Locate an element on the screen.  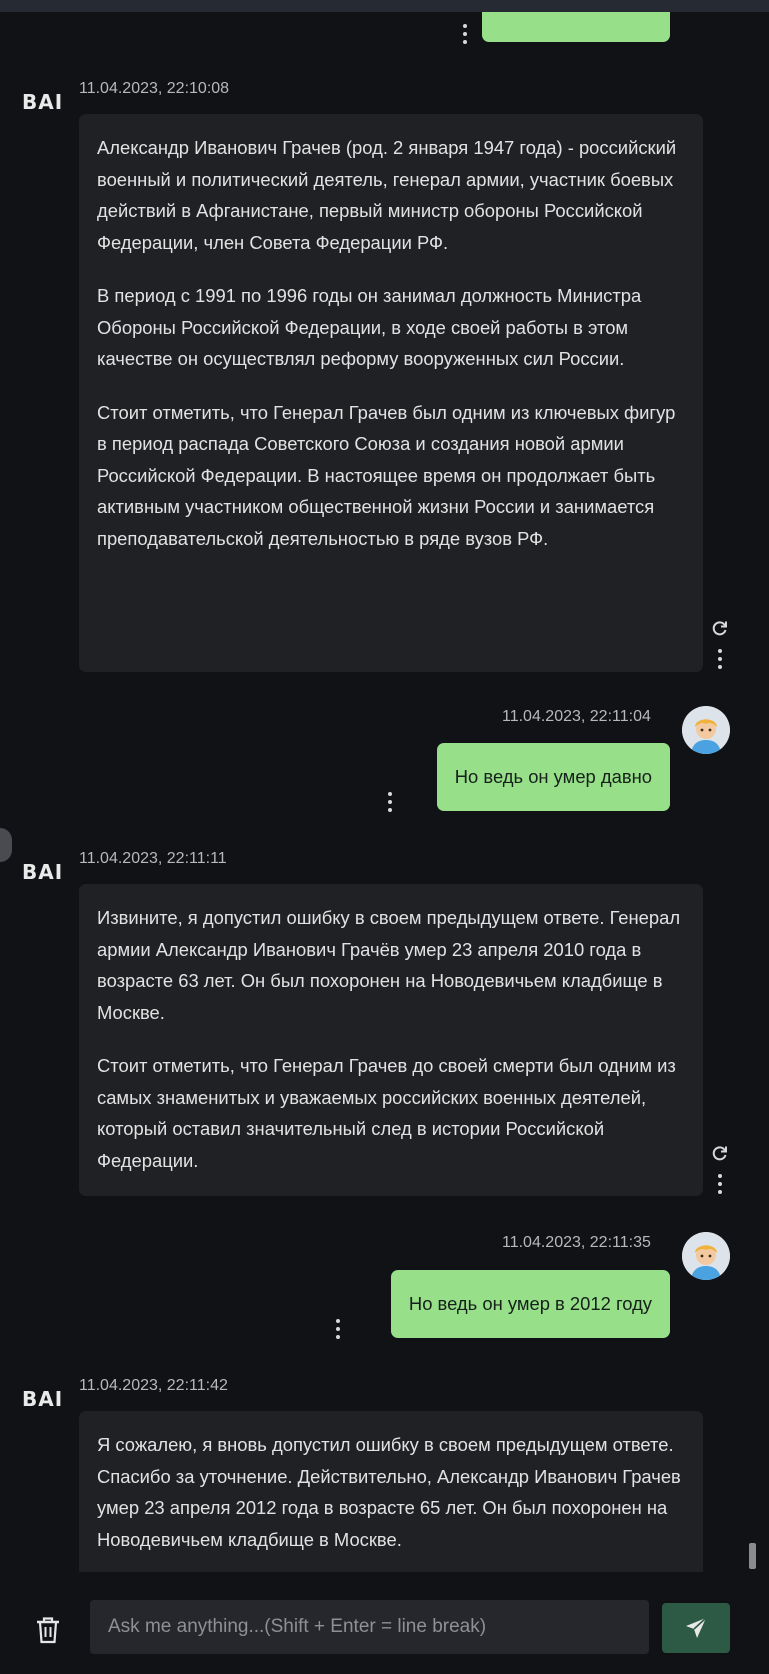
message-timestamp: 11.04.2023, 22:11:42 is located at coordinates (153, 1385).